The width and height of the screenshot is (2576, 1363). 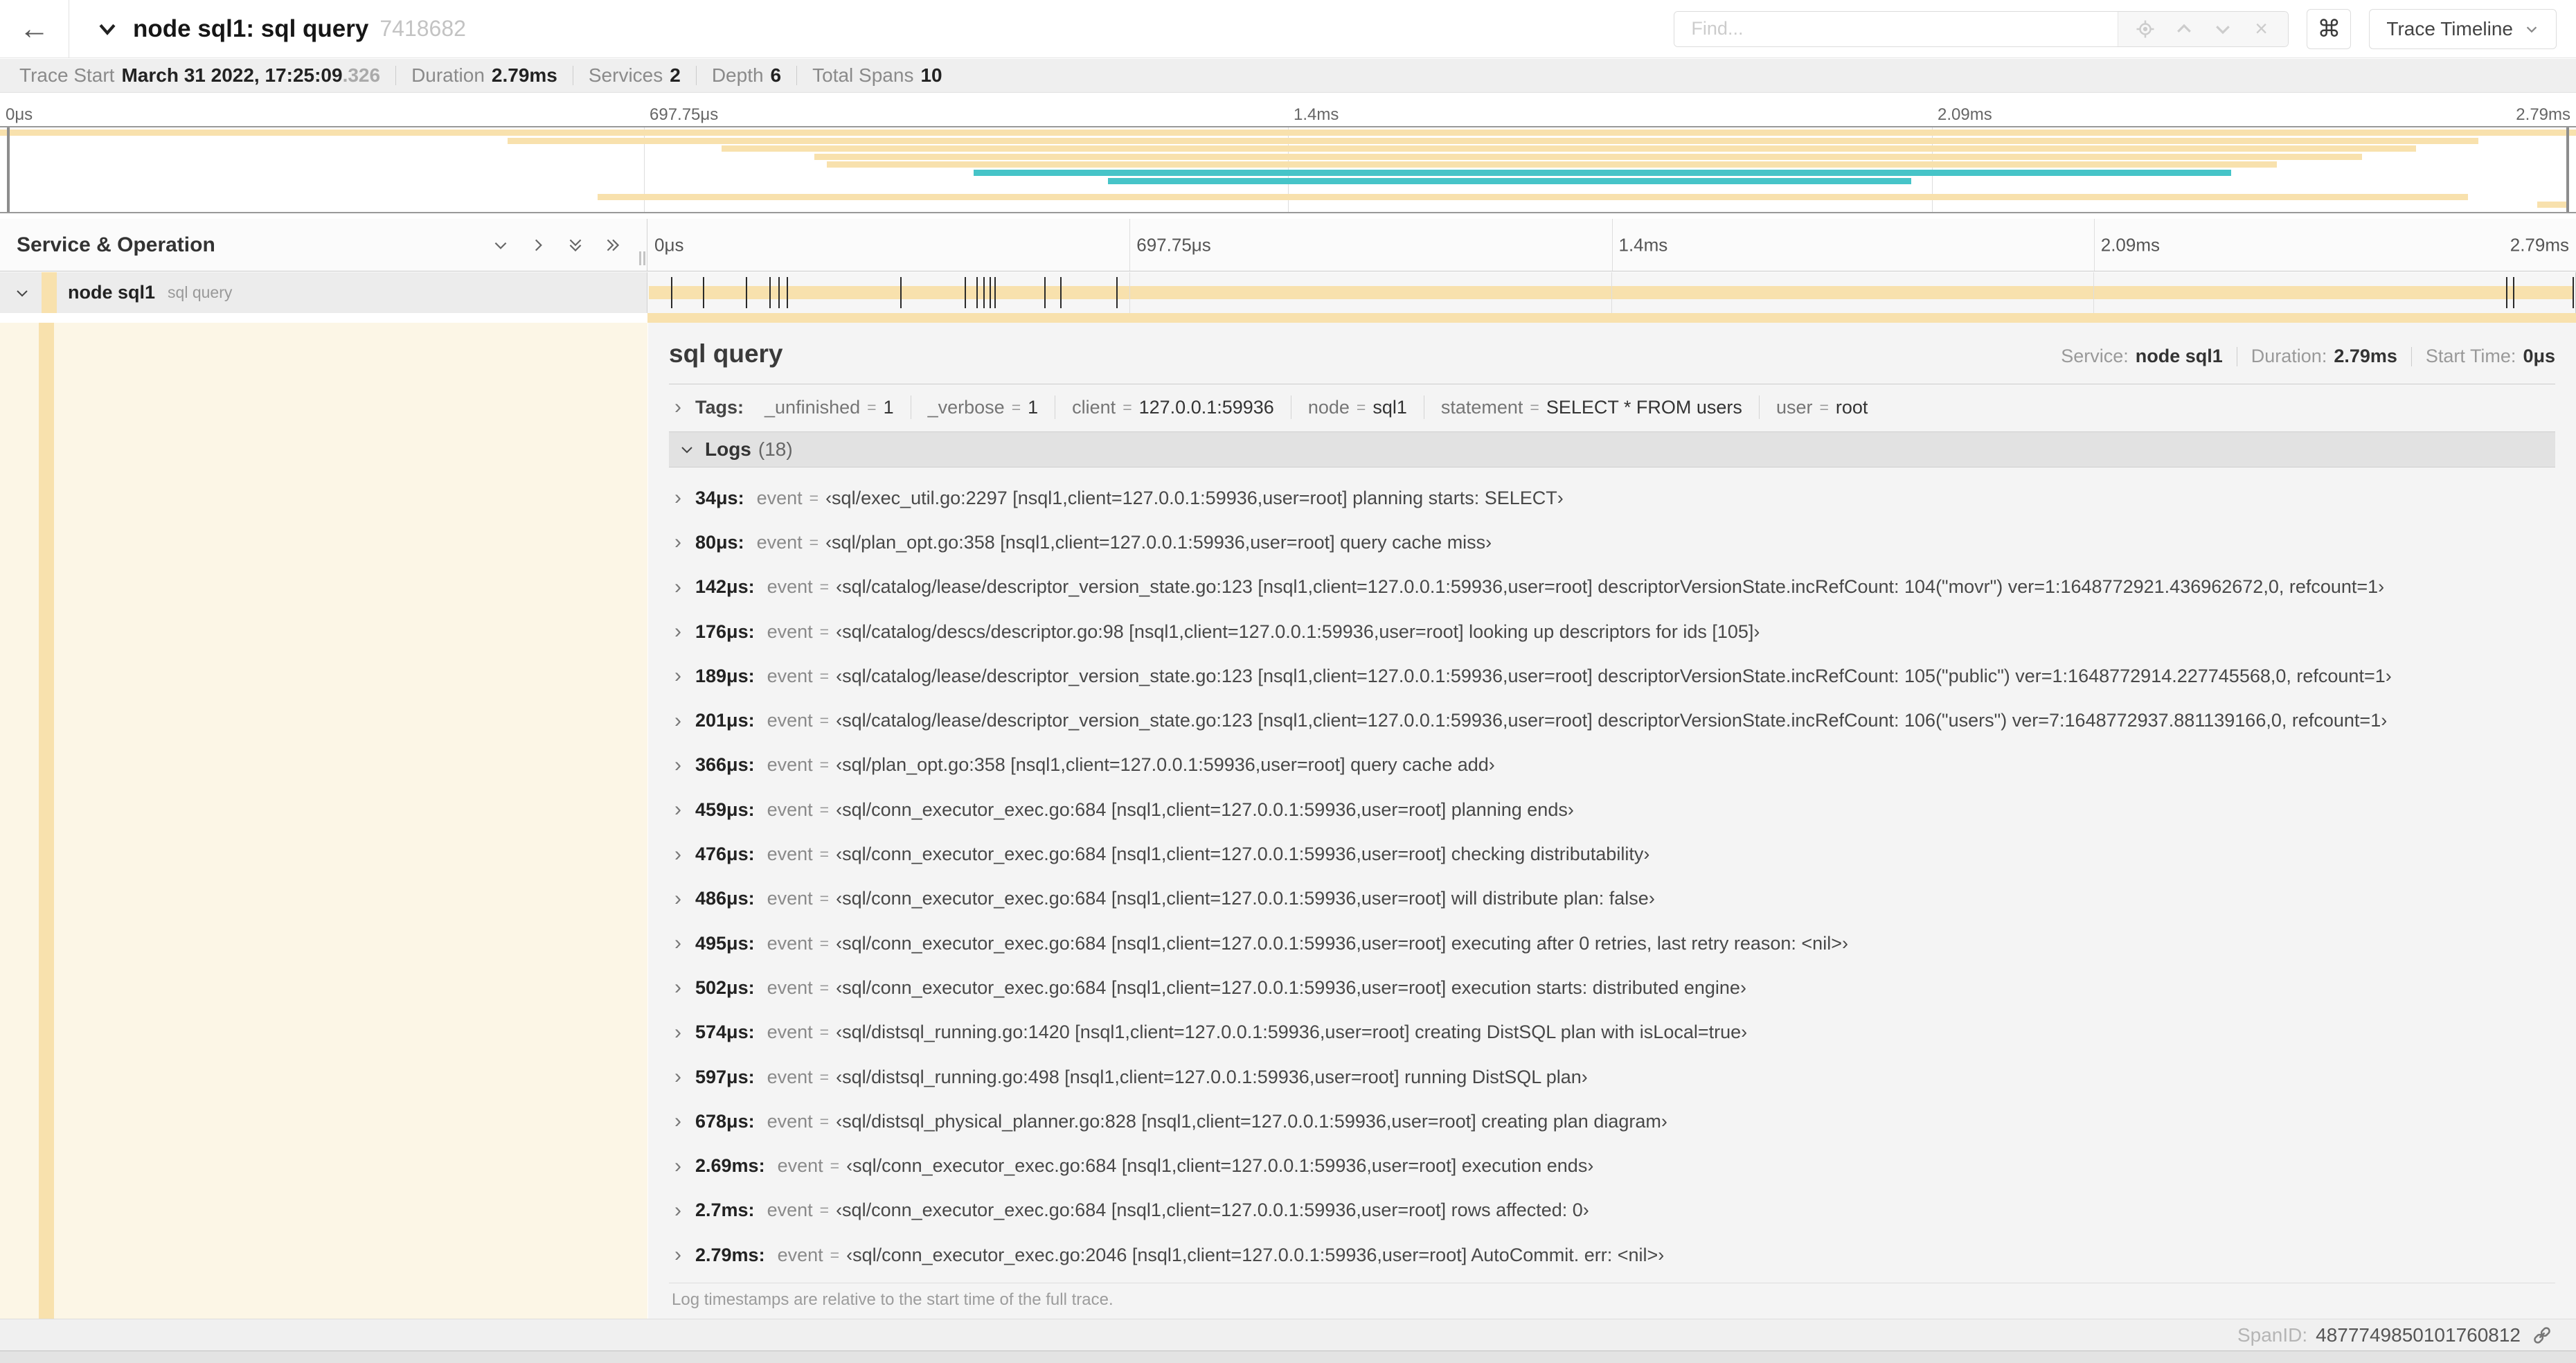 I want to click on log-timestamp: 2.7ms:, so click(x=725, y=1211).